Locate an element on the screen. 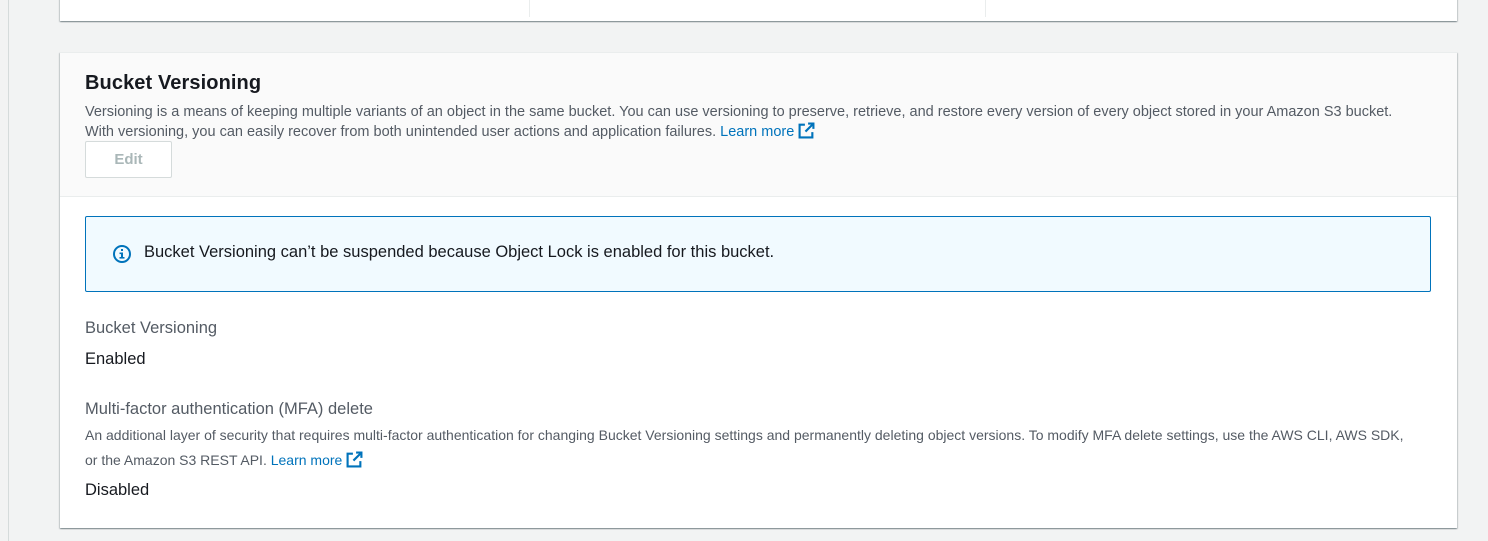 The width and height of the screenshot is (1488, 541). mfa-delete-value: Disabled is located at coordinates (117, 490).